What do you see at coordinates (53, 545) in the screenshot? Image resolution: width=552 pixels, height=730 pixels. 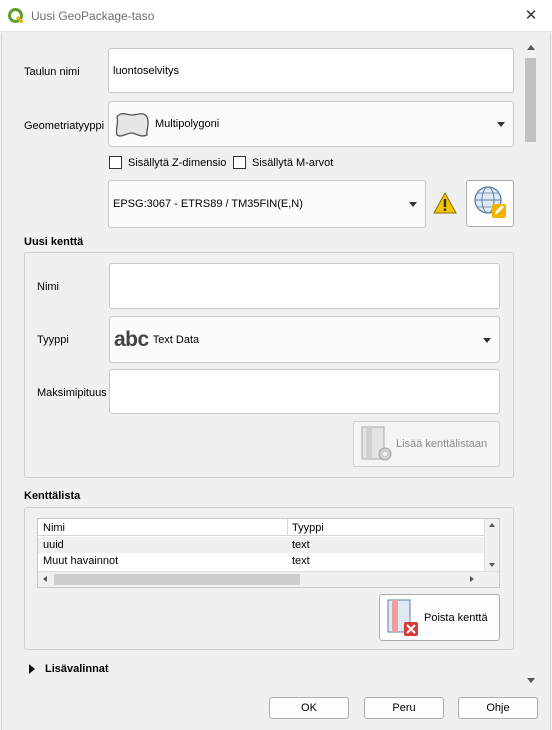 I see `row-name-cell: uuid` at bounding box center [53, 545].